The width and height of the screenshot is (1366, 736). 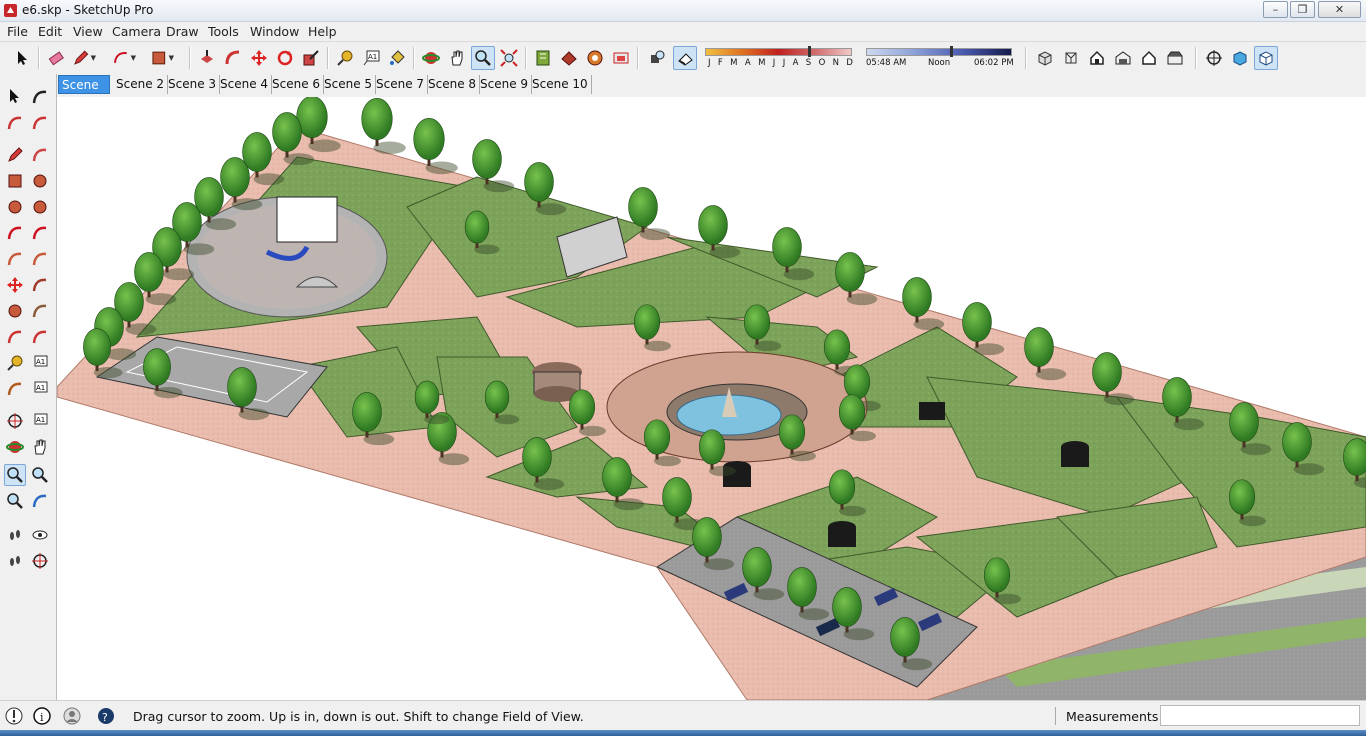 What do you see at coordinates (1149, 58) in the screenshot?
I see `back-view-icon` at bounding box center [1149, 58].